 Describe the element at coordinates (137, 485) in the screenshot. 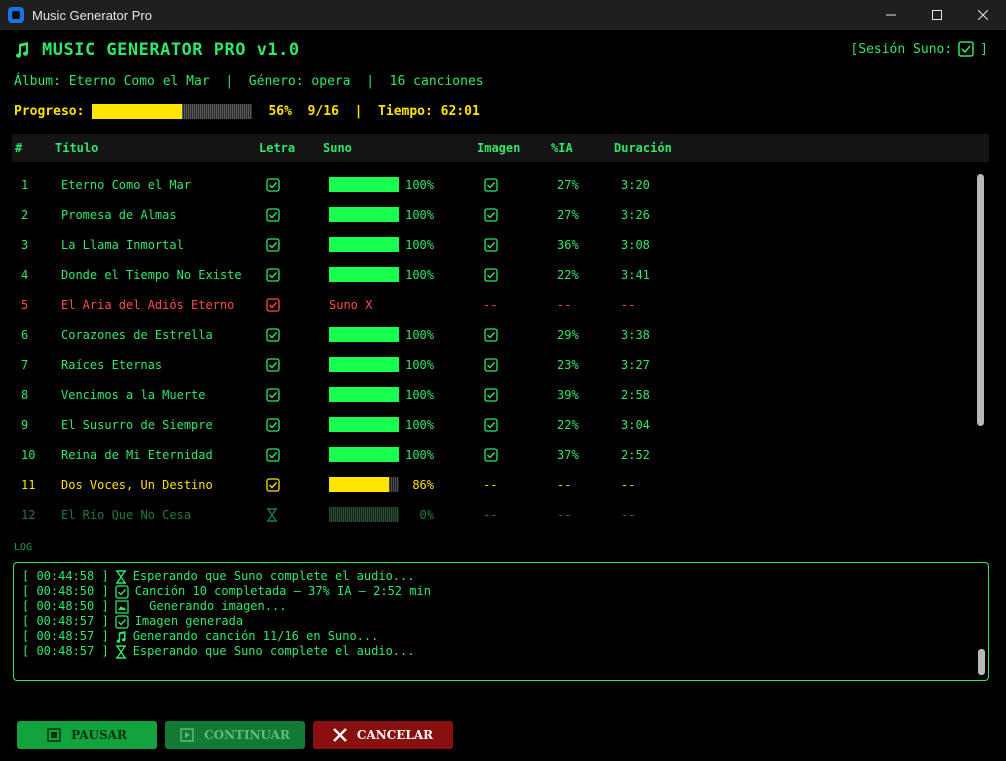

I see `song-title: Dos Voces, Un Destino` at that location.